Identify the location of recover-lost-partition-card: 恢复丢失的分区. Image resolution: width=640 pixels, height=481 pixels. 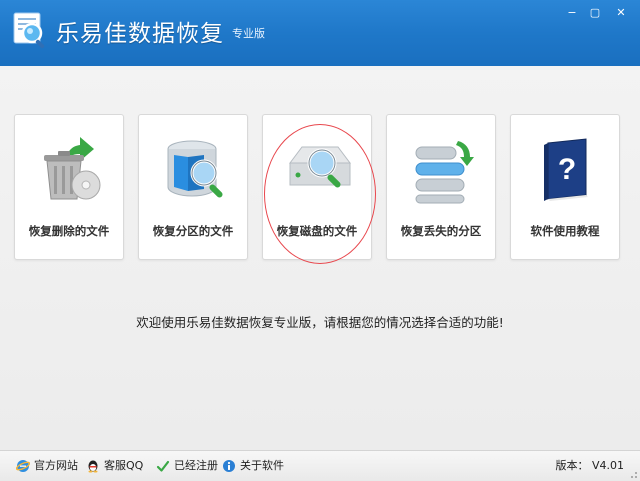
(441, 187).